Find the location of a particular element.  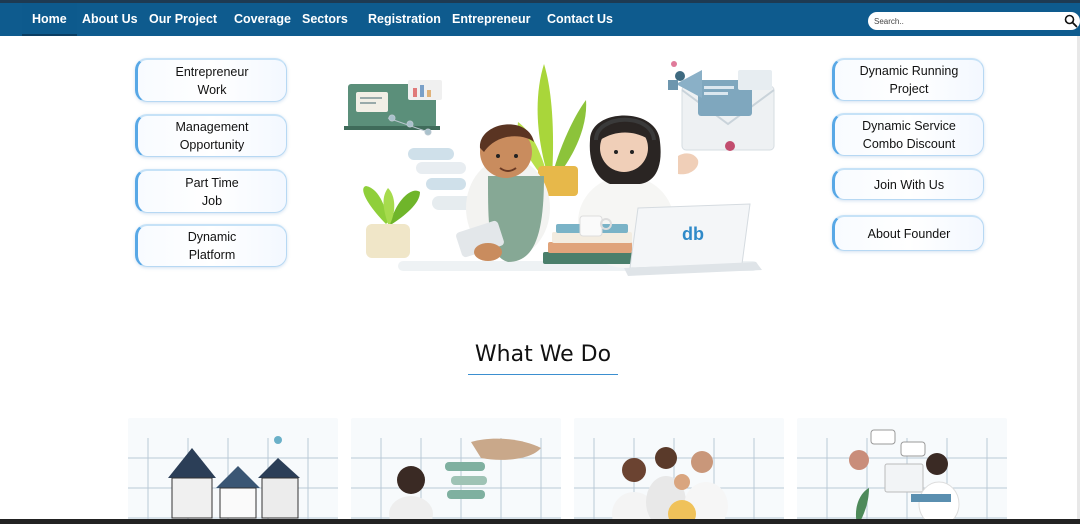

dynamic-platform-button: Dynamic Platform is located at coordinates (211, 245).